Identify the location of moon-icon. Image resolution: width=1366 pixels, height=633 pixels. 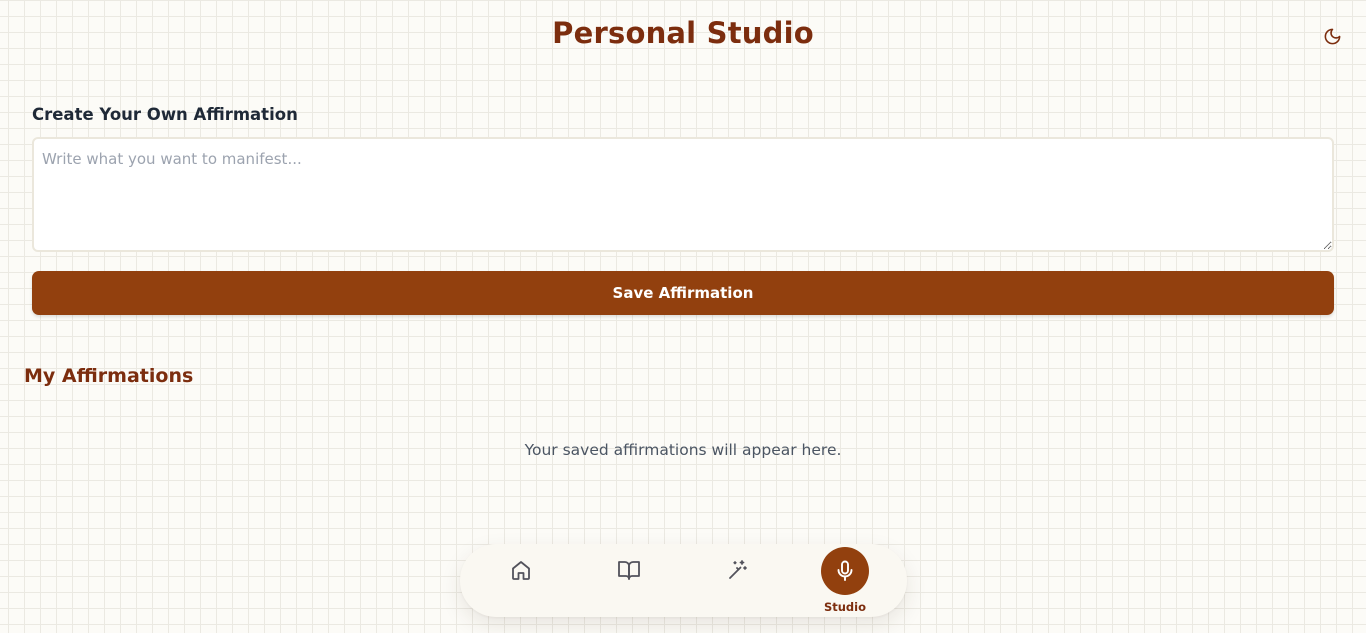
(1332, 36).